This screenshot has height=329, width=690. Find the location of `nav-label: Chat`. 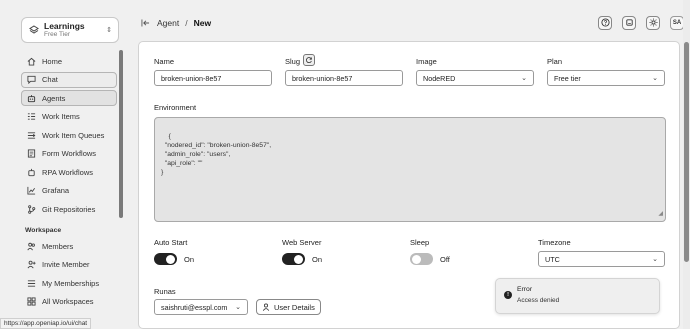

nav-label: Chat is located at coordinates (50, 79).